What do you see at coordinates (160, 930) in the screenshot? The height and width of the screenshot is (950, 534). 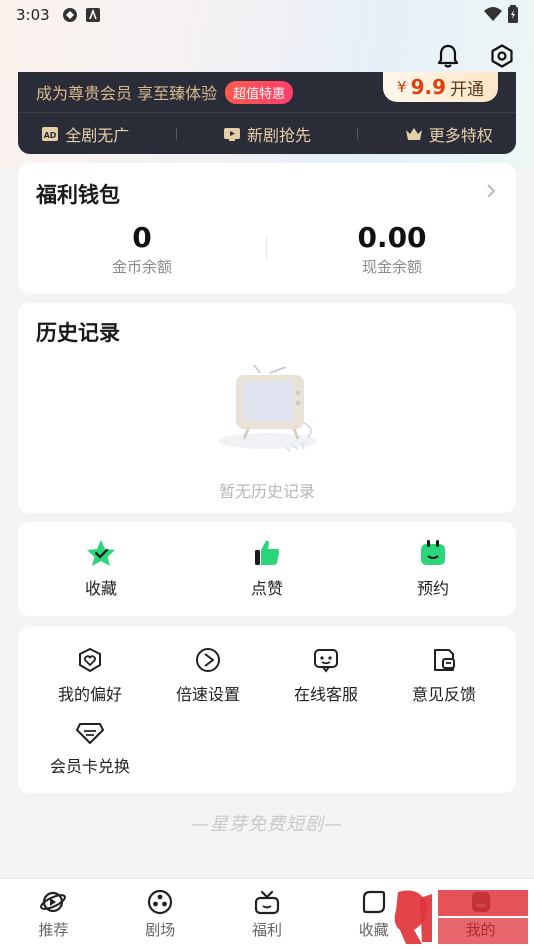 I see `tab-label: 剧场` at bounding box center [160, 930].